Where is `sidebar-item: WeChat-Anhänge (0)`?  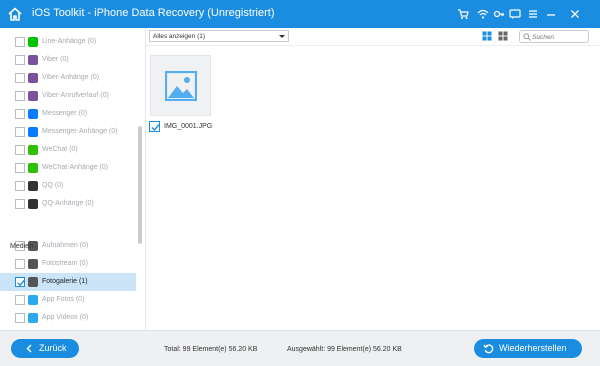
sidebar-item: WeChat-Anhänge (0) is located at coordinates (68, 168).